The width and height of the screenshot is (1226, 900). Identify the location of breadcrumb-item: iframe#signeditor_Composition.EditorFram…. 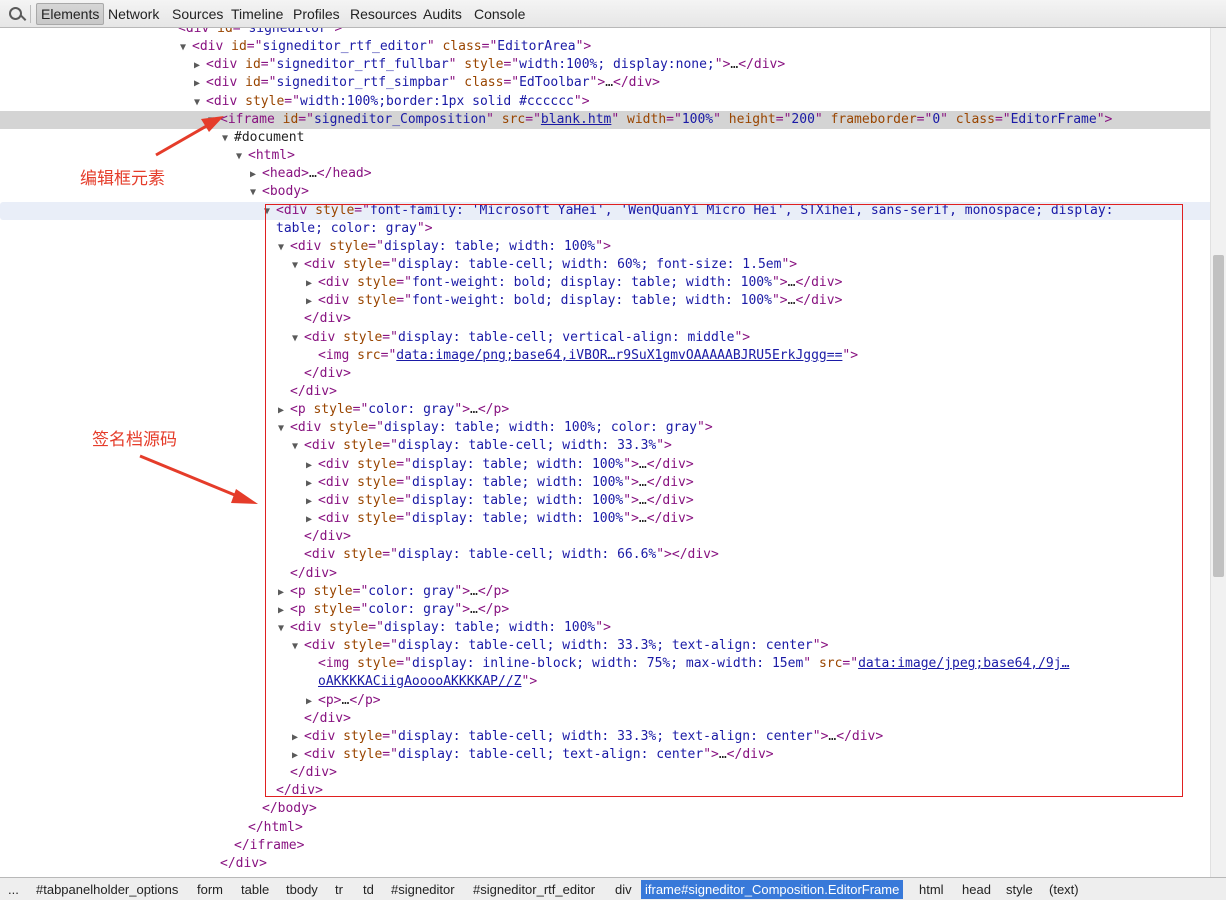
(772, 889).